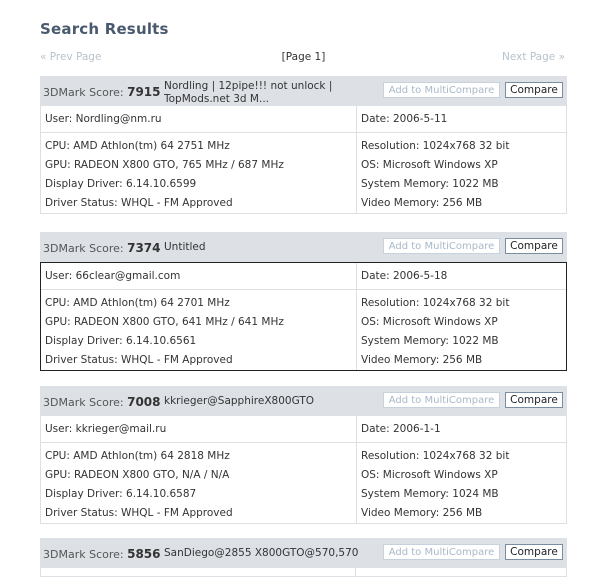 Image resolution: width=606 pixels, height=577 pixels. I want to click on user-value: User: 66clear@gmail.com, so click(113, 276).